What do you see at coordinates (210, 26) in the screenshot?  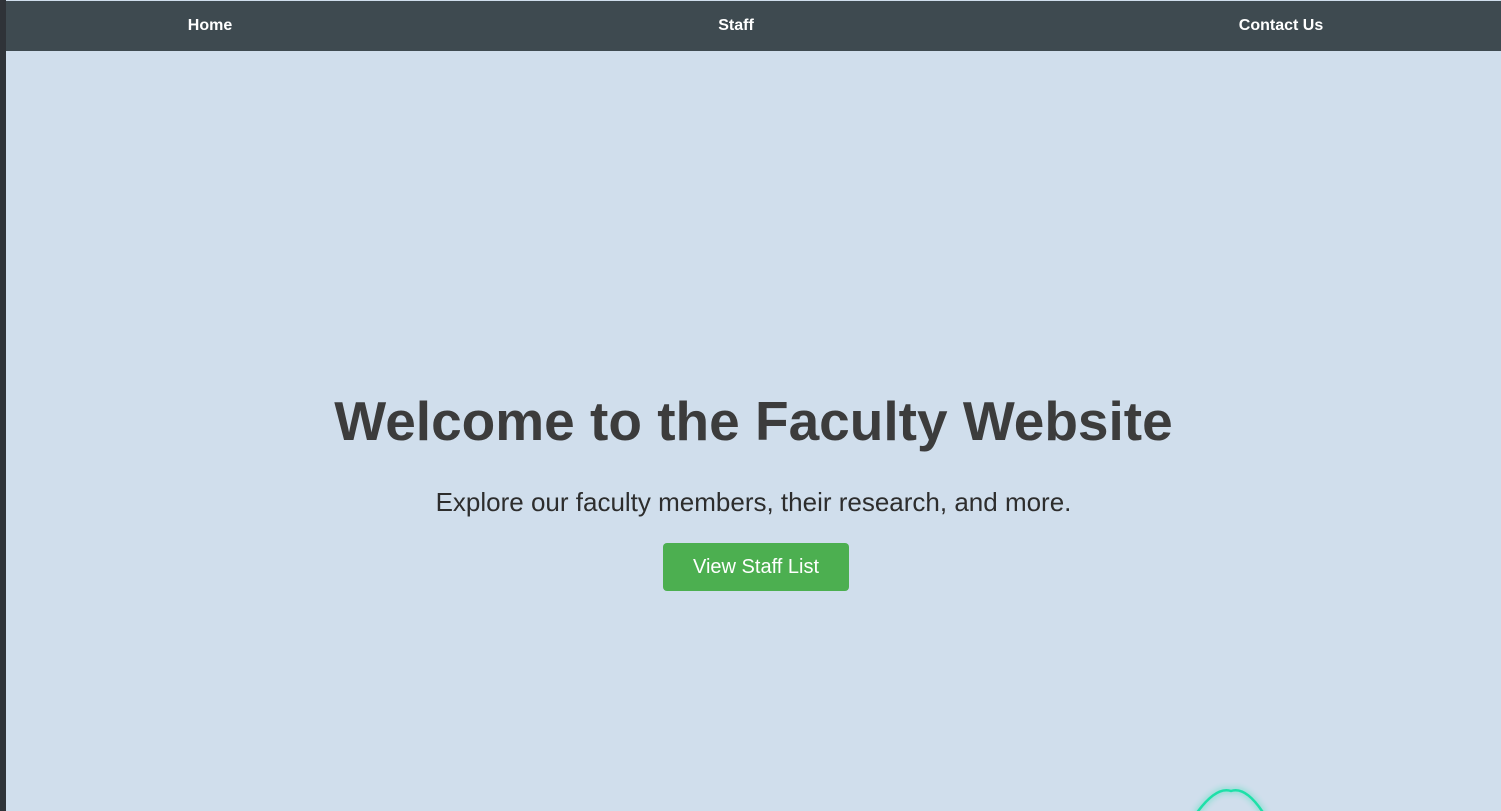 I see `nav-link-home: Home` at bounding box center [210, 26].